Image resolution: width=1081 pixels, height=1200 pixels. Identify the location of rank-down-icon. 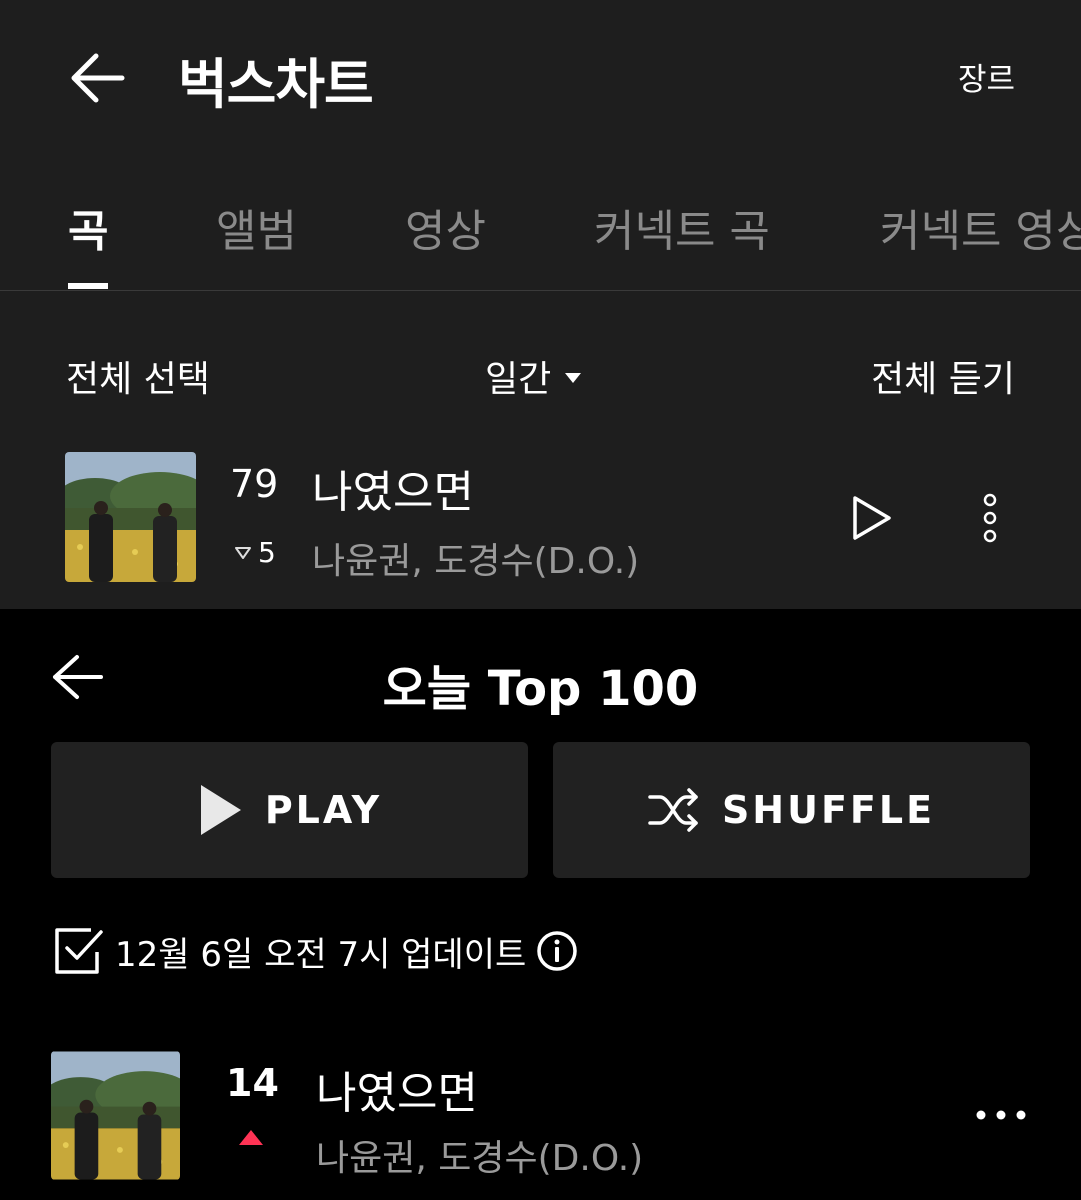
(243, 552).